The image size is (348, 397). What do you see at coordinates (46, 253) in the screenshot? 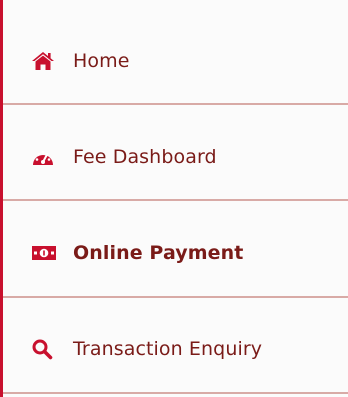
I see `money-bill-icon` at bounding box center [46, 253].